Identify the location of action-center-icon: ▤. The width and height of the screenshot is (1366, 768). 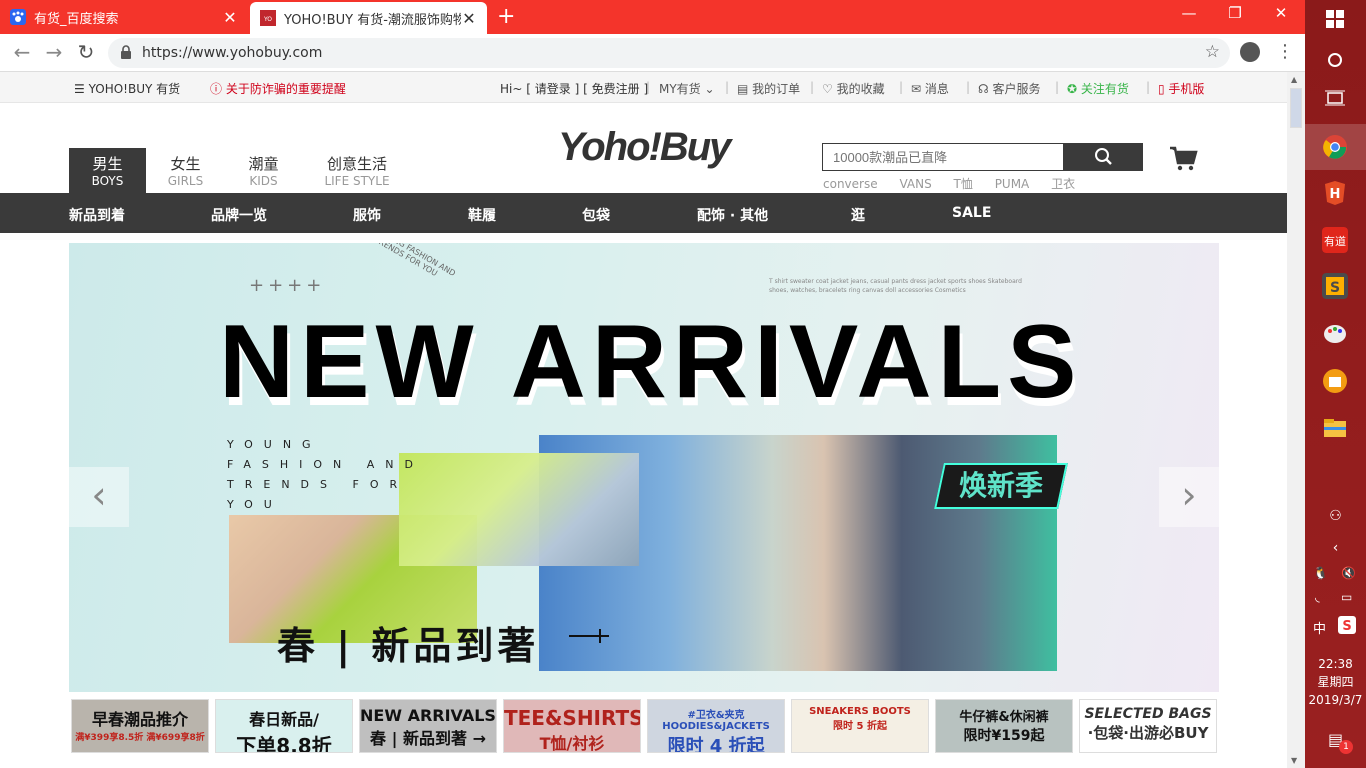
(1335, 739).